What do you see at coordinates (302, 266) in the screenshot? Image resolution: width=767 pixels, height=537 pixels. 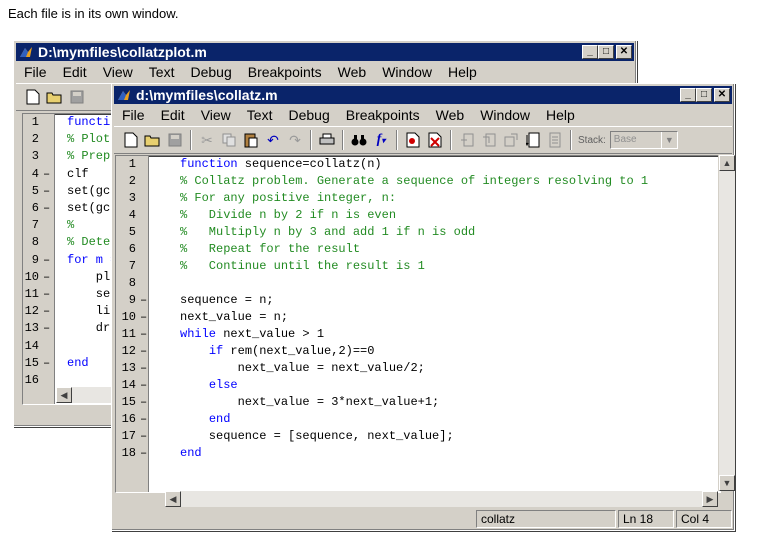 I see `code-line: % Continue until the result is 1` at bounding box center [302, 266].